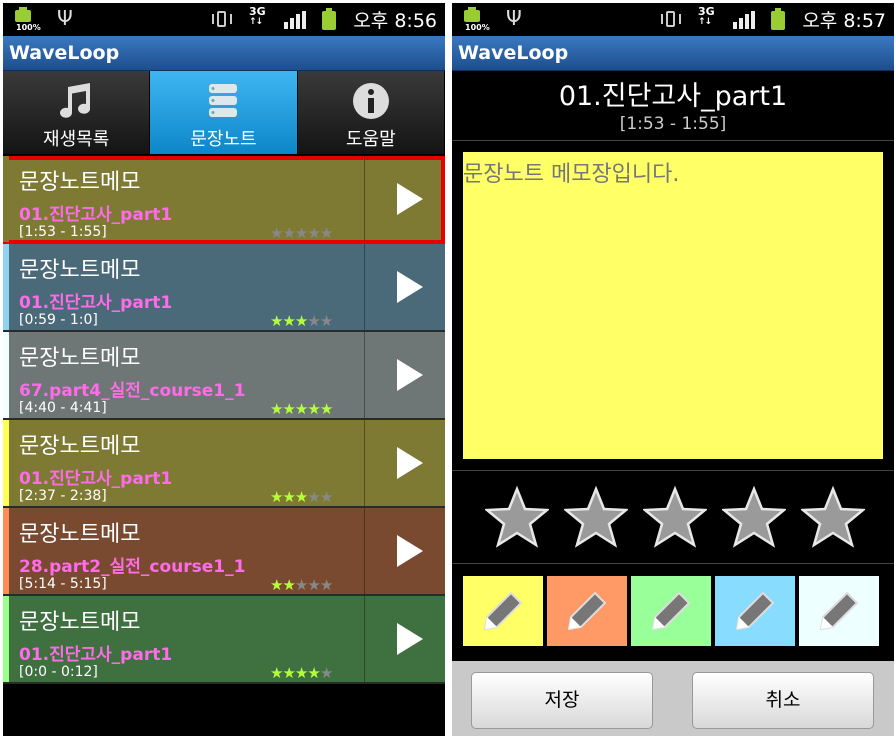 Image resolution: width=895 pixels, height=739 pixels. I want to click on music-note-icon, so click(75, 100).